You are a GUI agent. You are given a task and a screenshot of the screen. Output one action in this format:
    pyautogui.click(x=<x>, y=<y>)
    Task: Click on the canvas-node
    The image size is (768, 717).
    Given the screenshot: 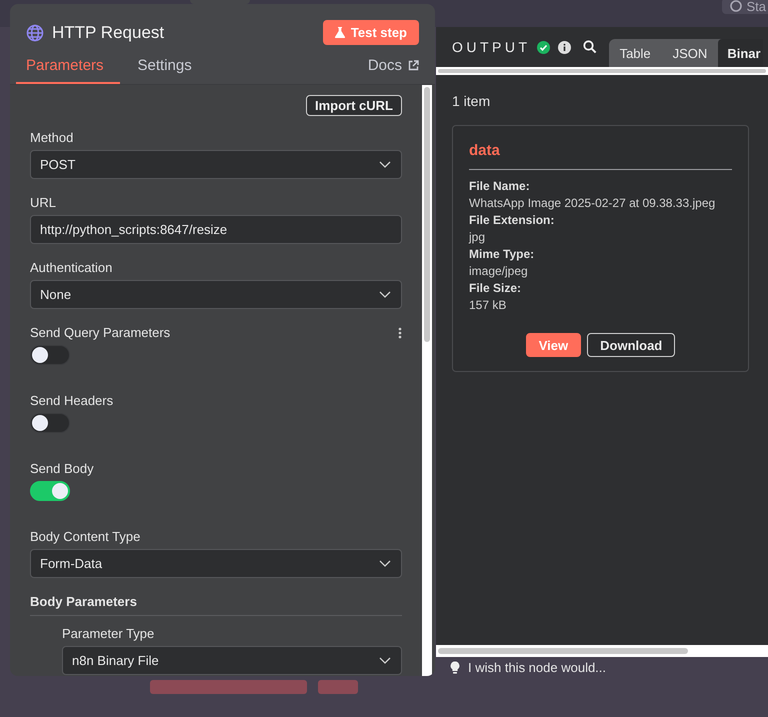 What is the action you would take?
    pyautogui.click(x=338, y=687)
    